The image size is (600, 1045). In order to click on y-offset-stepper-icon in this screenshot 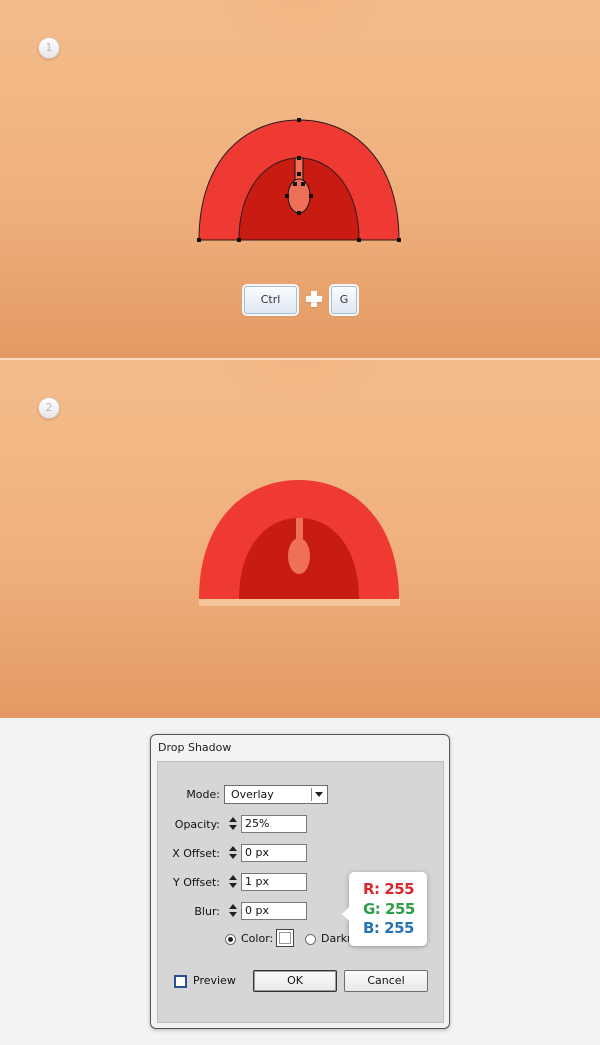, I will do `click(233, 881)`.